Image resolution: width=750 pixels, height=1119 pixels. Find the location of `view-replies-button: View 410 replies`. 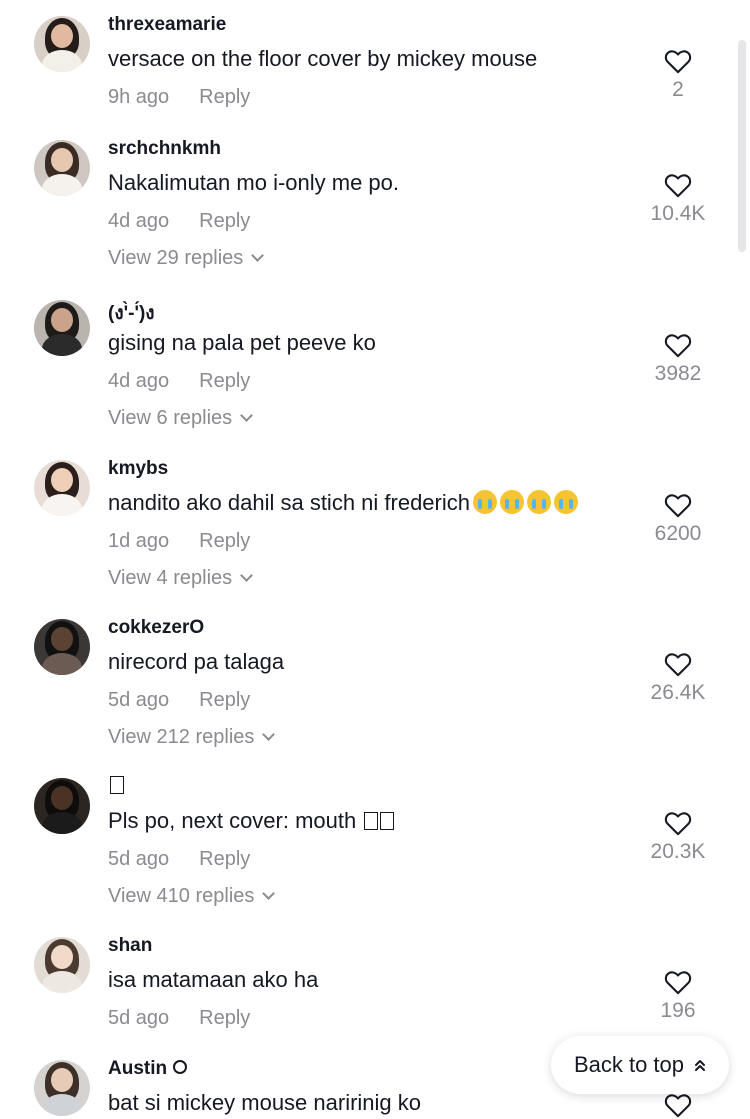

view-replies-button: View 410 replies is located at coordinates (192, 896).